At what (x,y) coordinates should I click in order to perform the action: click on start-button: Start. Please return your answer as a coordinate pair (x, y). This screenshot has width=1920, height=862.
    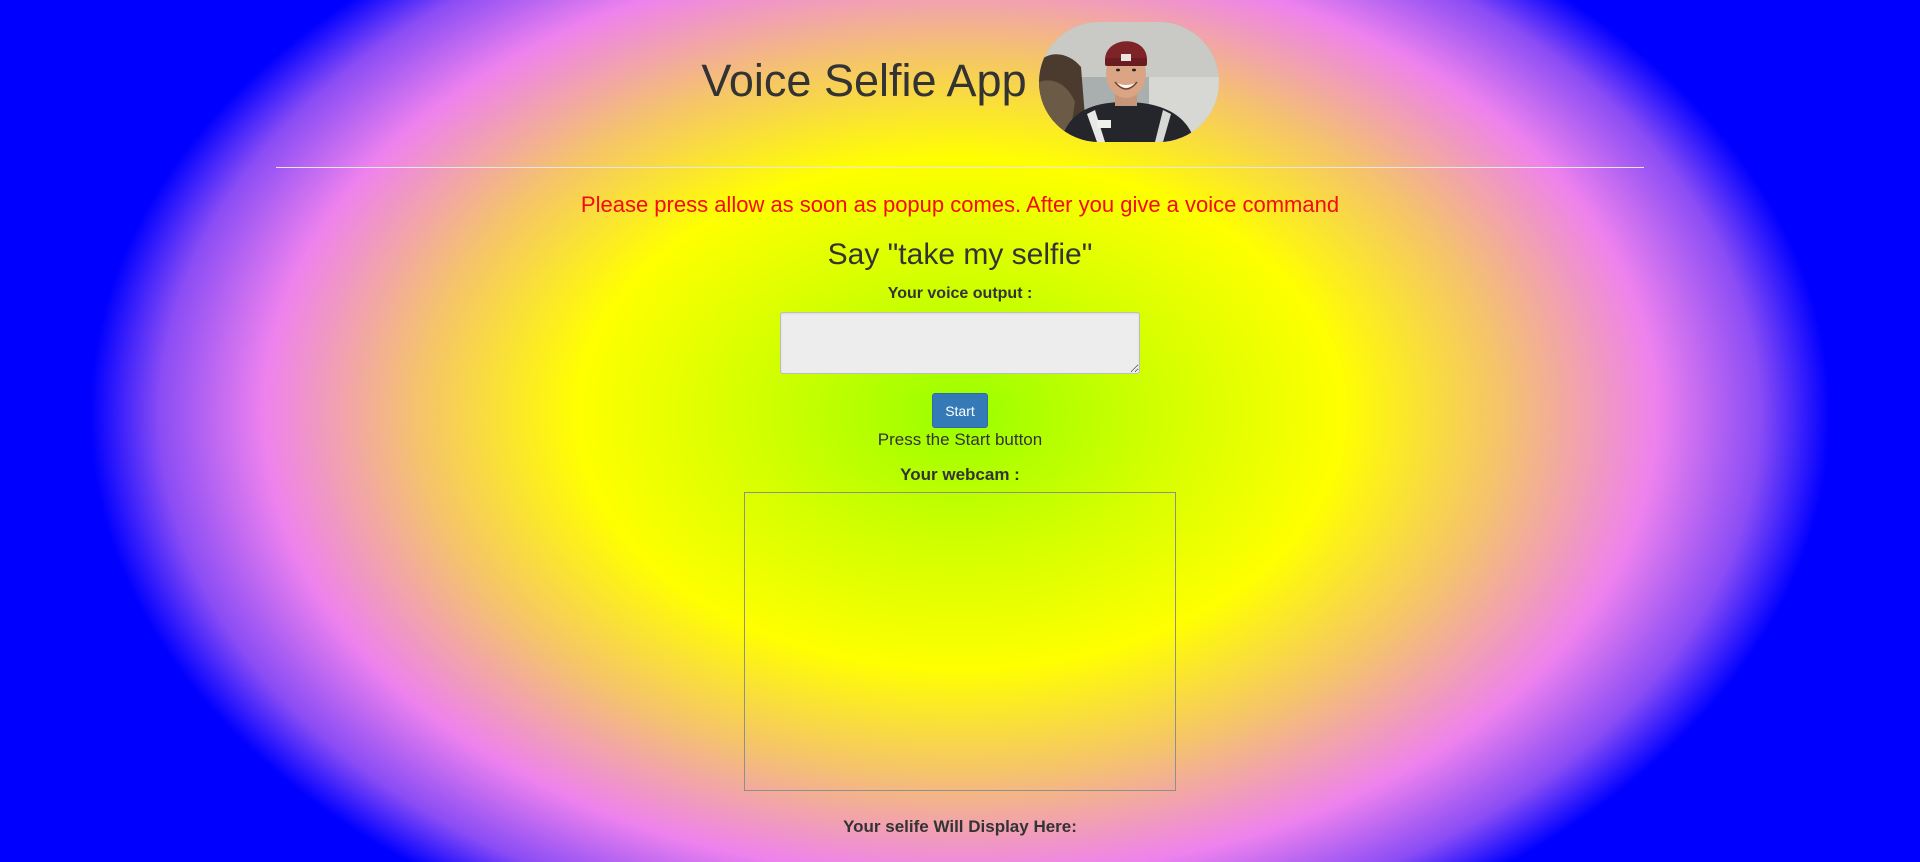
    Looking at the image, I should click on (960, 410).